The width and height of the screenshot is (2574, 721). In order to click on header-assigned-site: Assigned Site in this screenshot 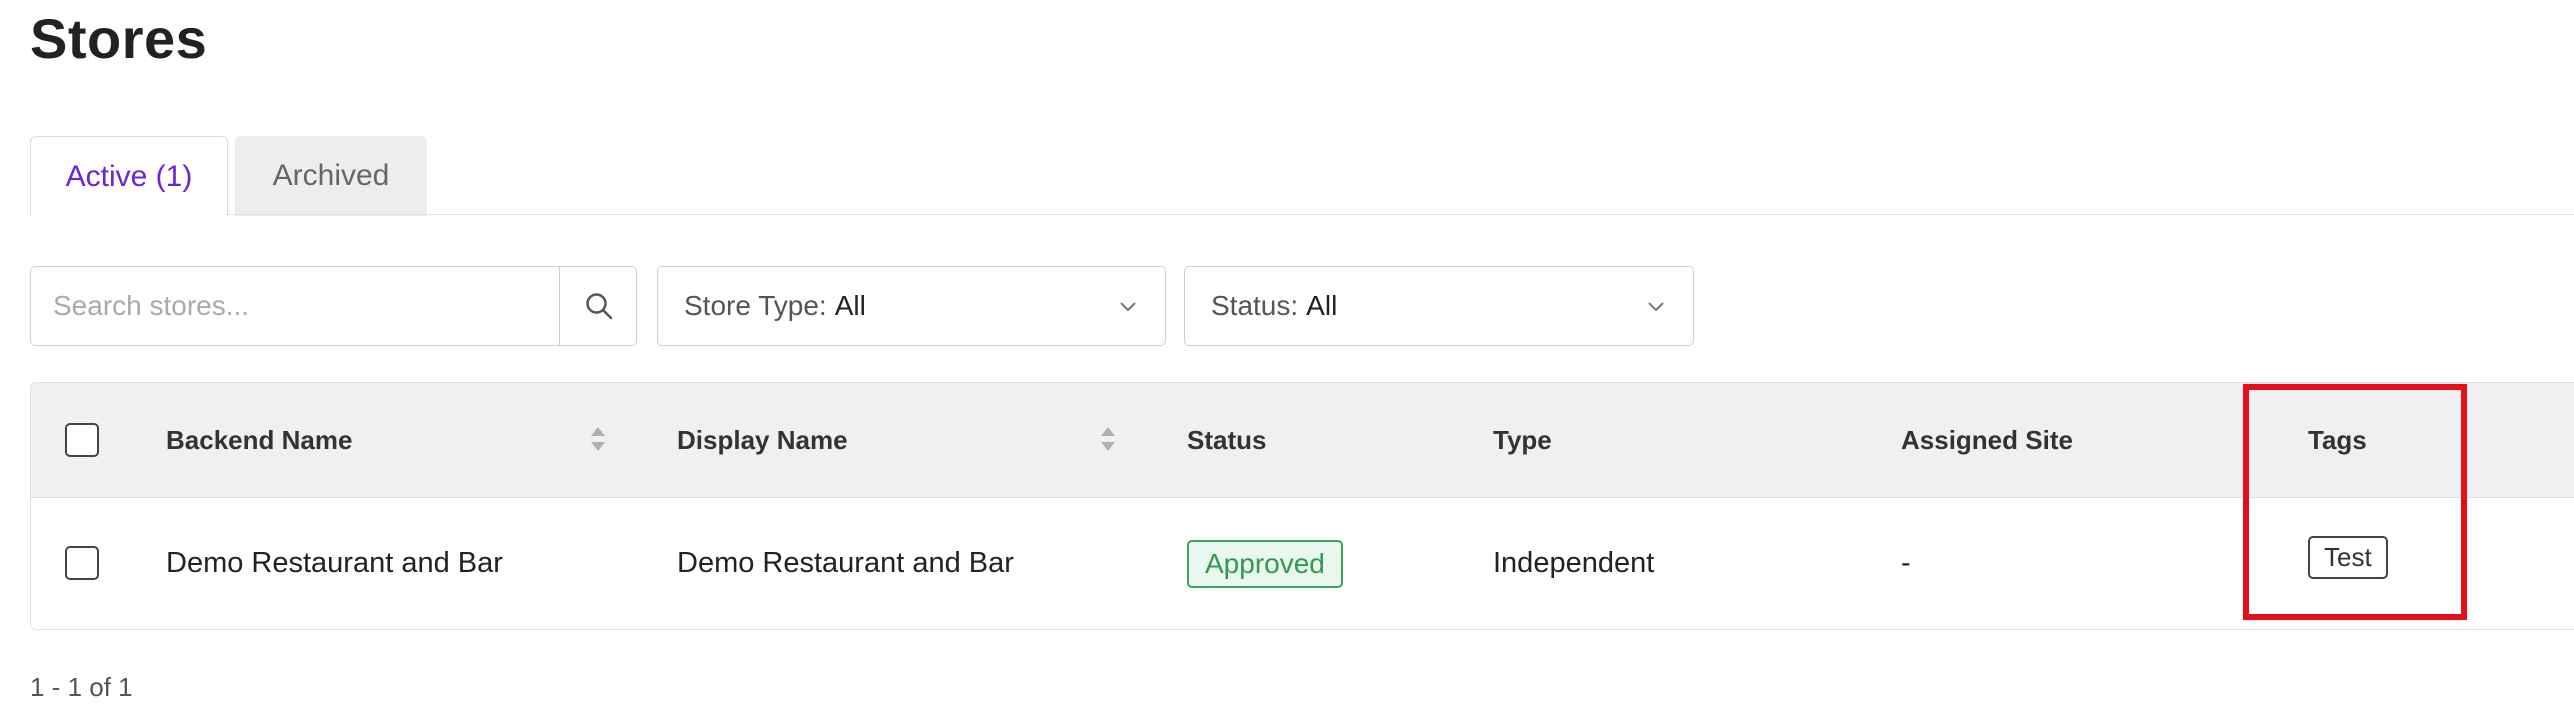, I will do `click(1987, 439)`.